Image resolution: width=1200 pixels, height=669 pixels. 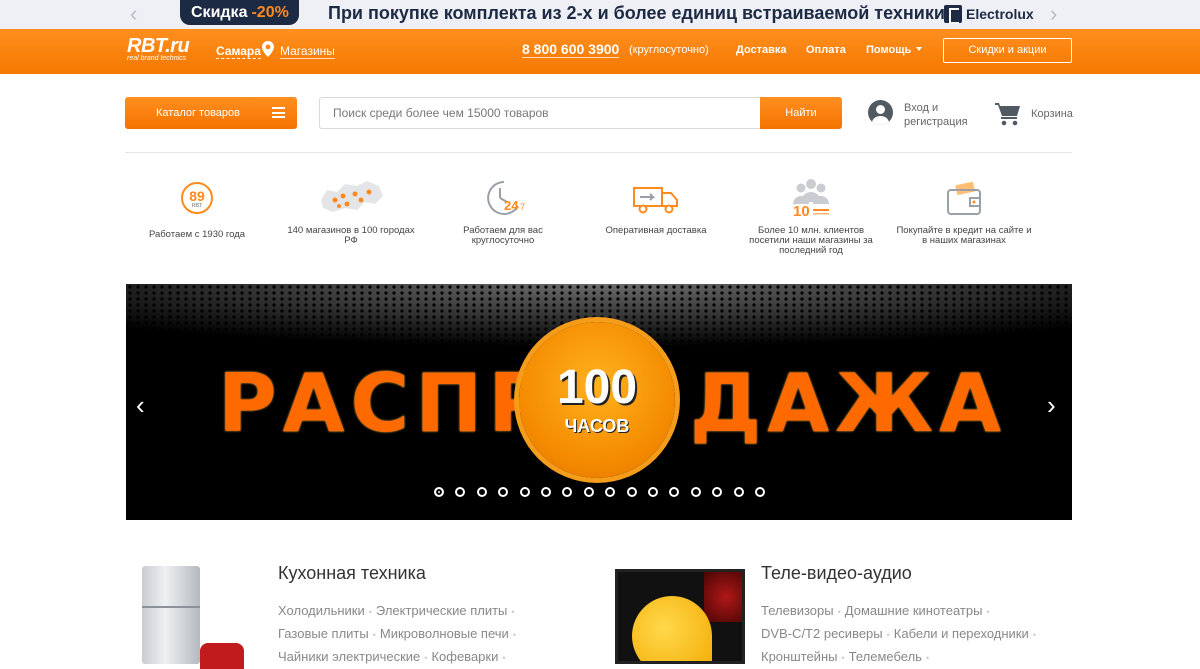 What do you see at coordinates (1053, 14) in the screenshot?
I see `promo-next-arrow-icon: ›` at bounding box center [1053, 14].